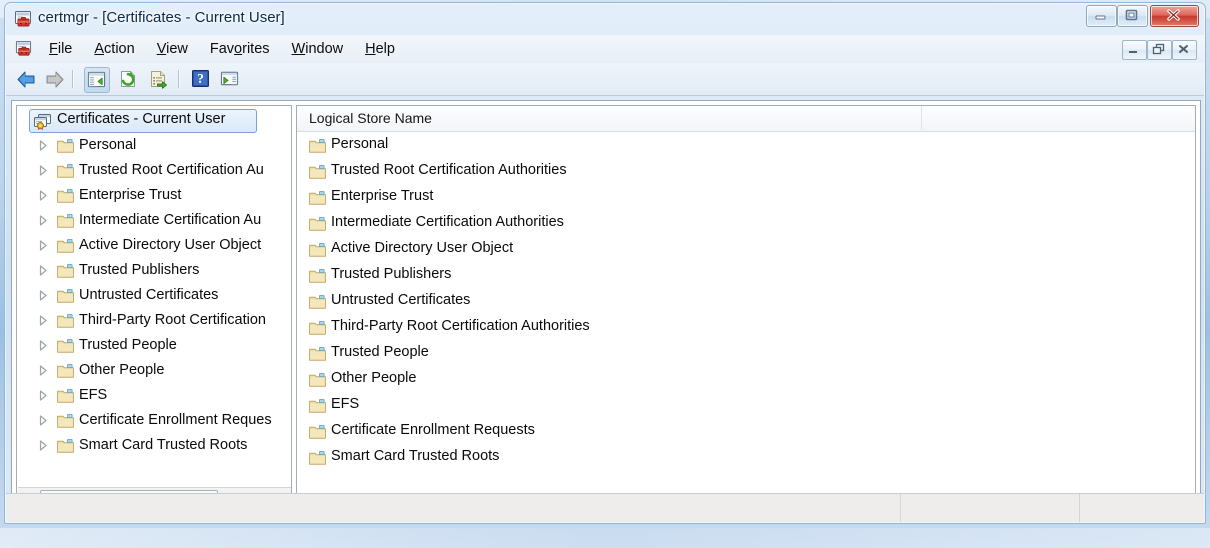  What do you see at coordinates (99, 49) in the screenshot?
I see `menu-action-accel: A` at bounding box center [99, 49].